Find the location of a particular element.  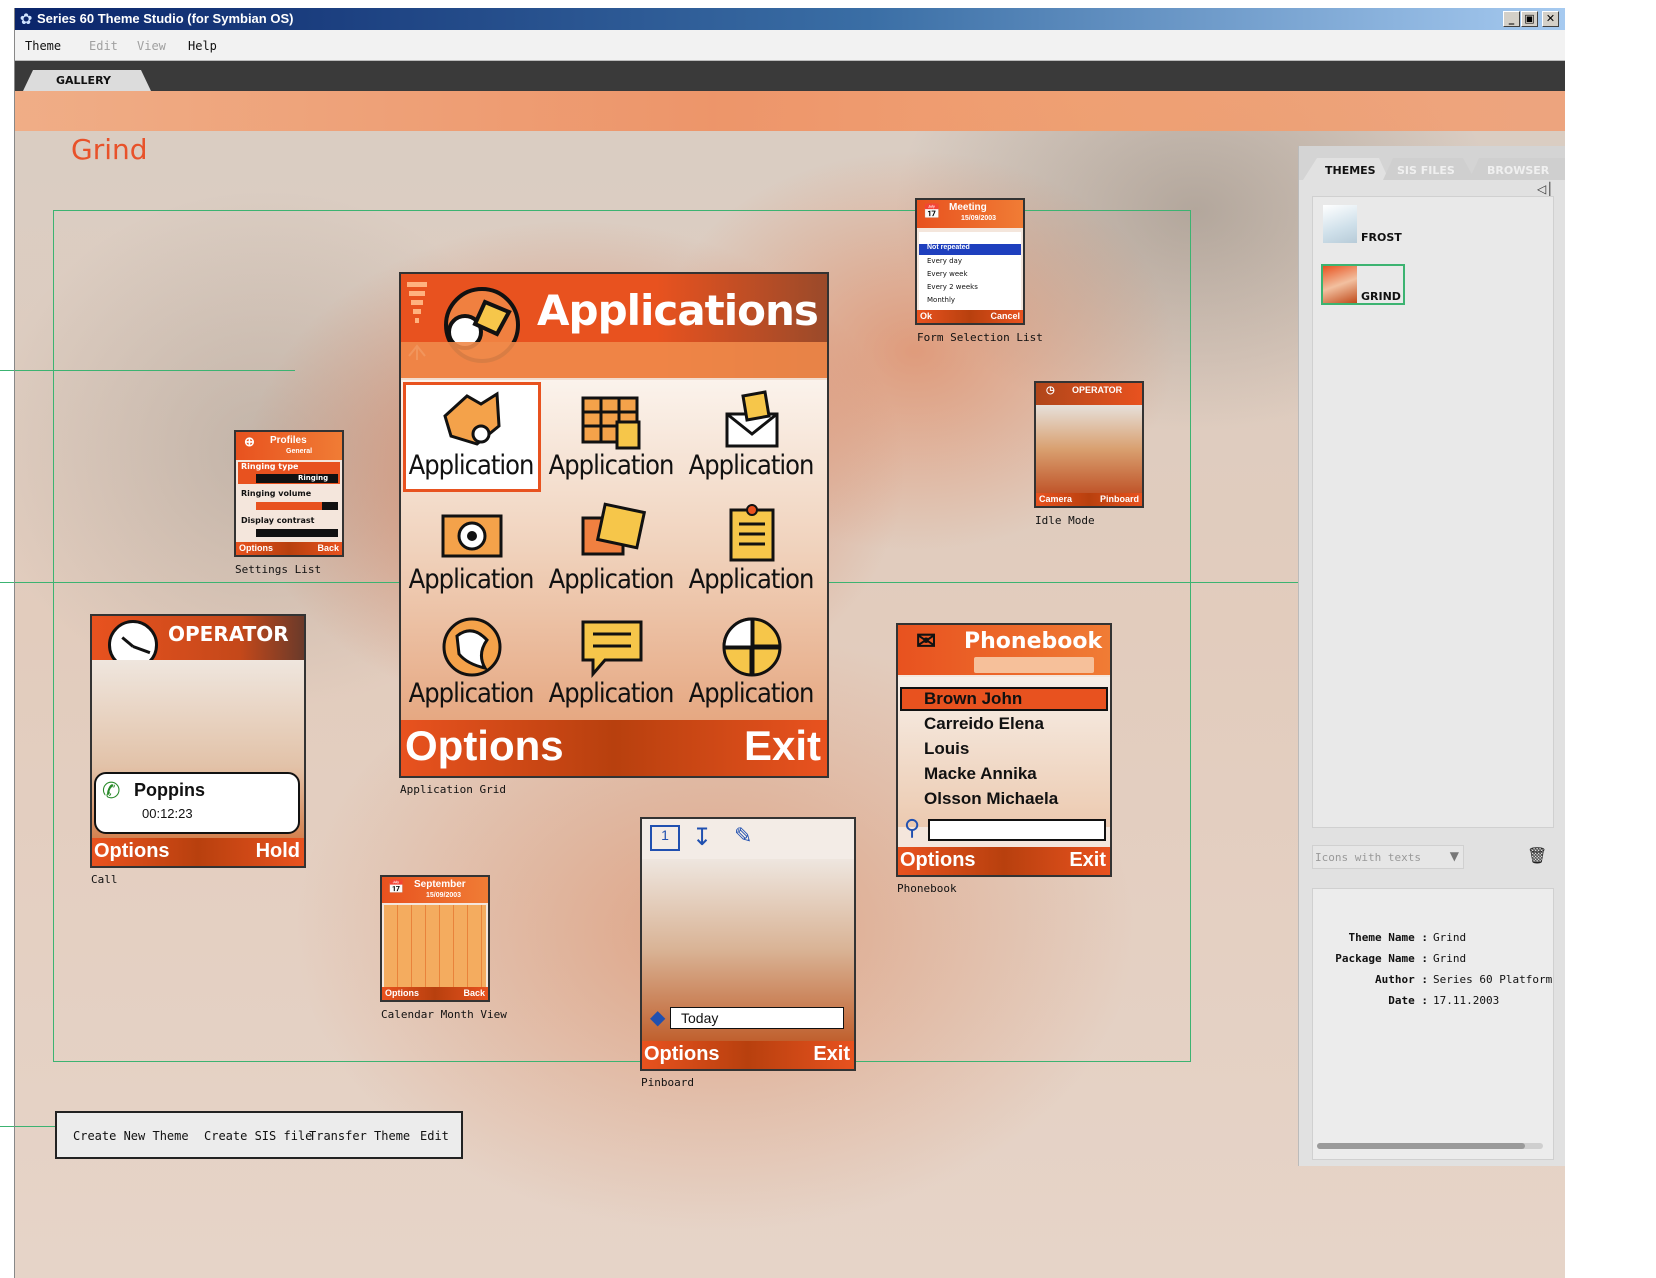

menu-theme: Theme is located at coordinates (43, 46).